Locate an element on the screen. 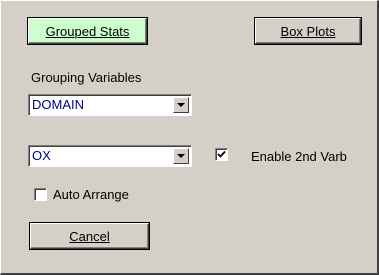 Image resolution: width=379 pixels, height=275 pixels. grouping-var1-dropdown-button is located at coordinates (181, 105).